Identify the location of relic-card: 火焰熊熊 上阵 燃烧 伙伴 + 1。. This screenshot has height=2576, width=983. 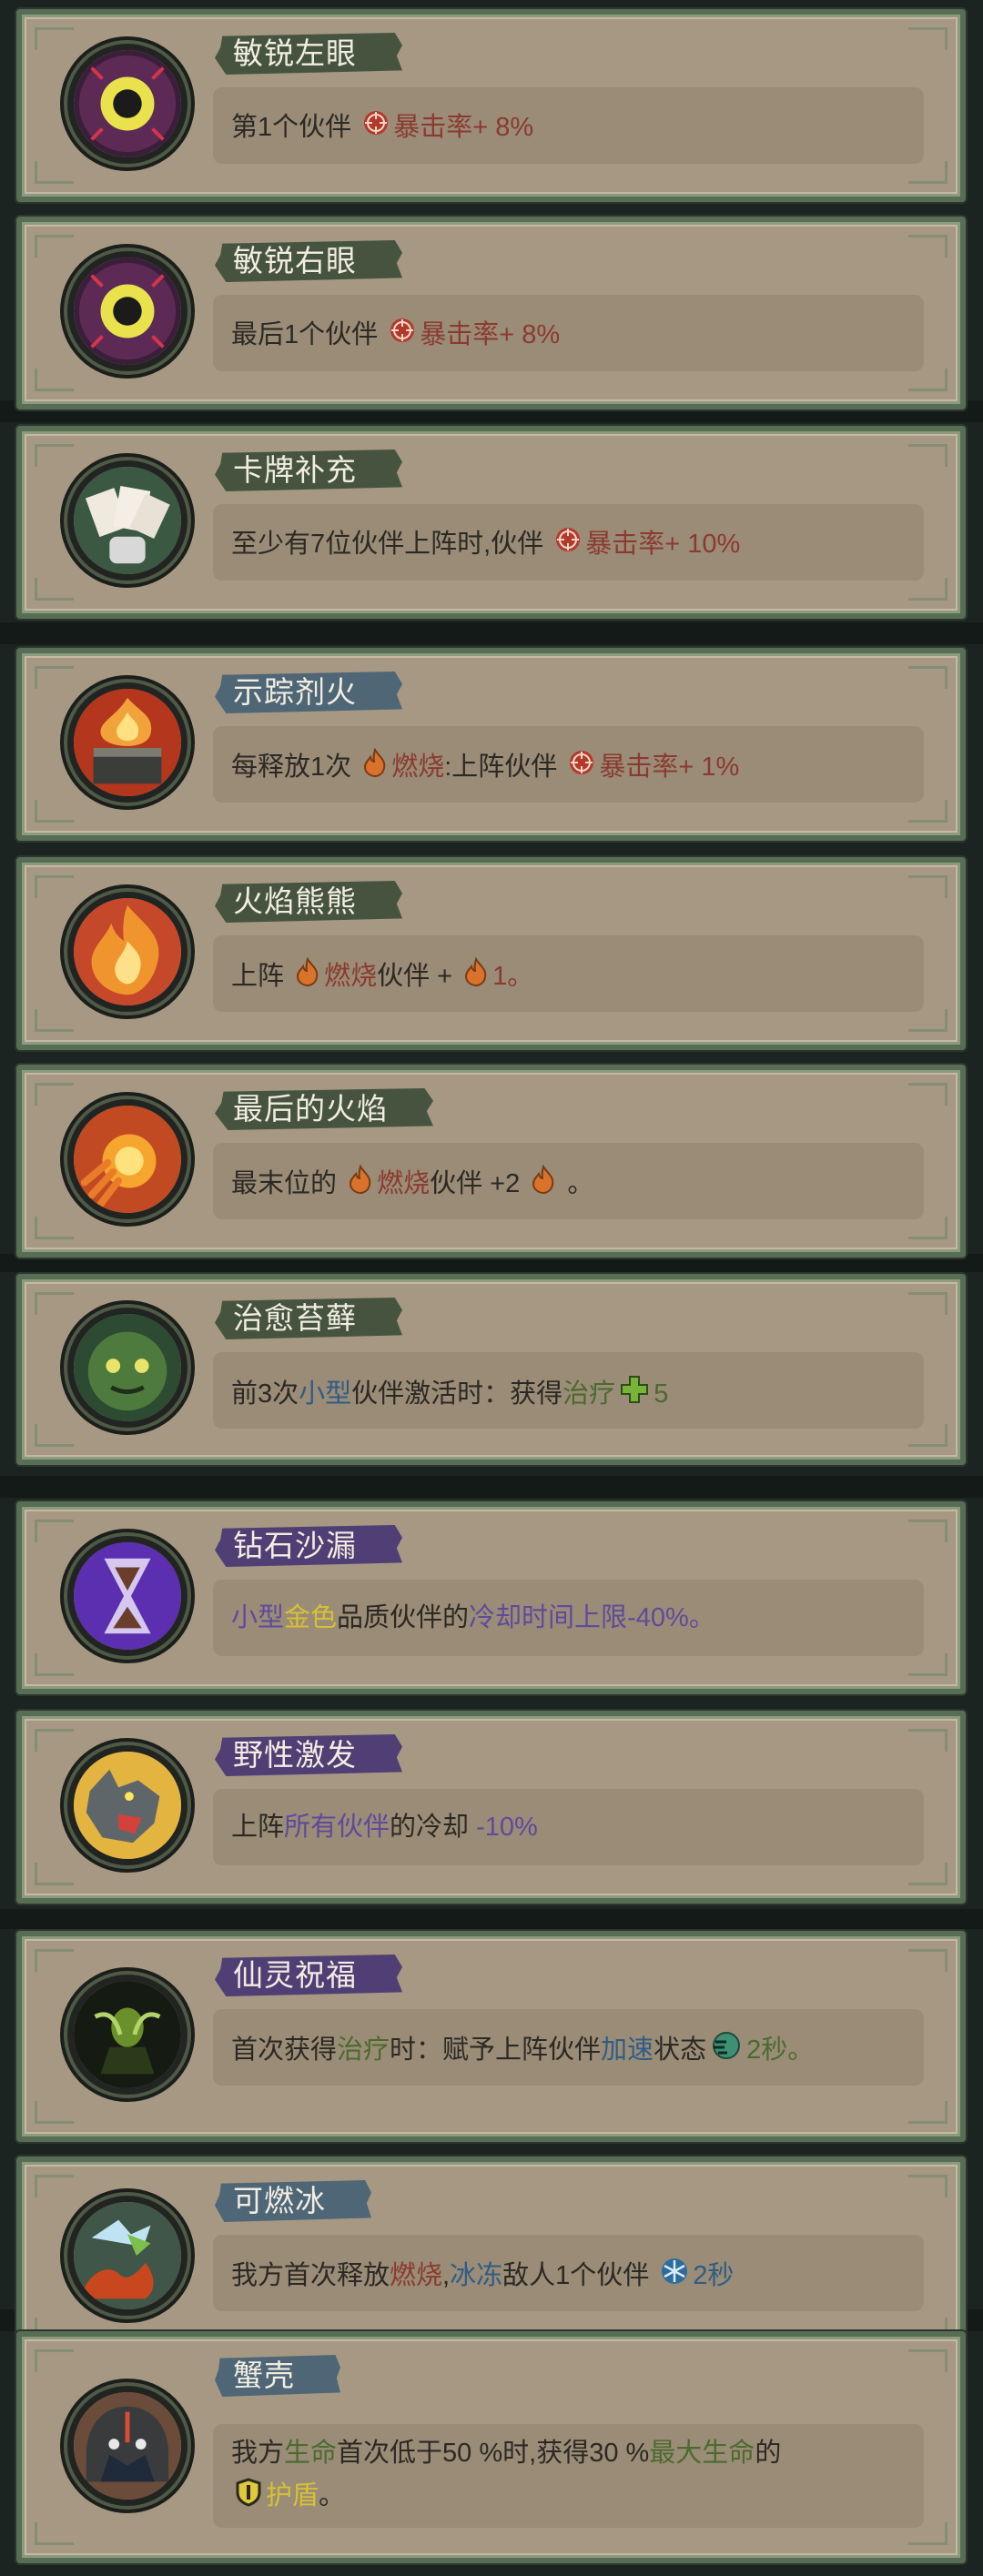
(491, 954).